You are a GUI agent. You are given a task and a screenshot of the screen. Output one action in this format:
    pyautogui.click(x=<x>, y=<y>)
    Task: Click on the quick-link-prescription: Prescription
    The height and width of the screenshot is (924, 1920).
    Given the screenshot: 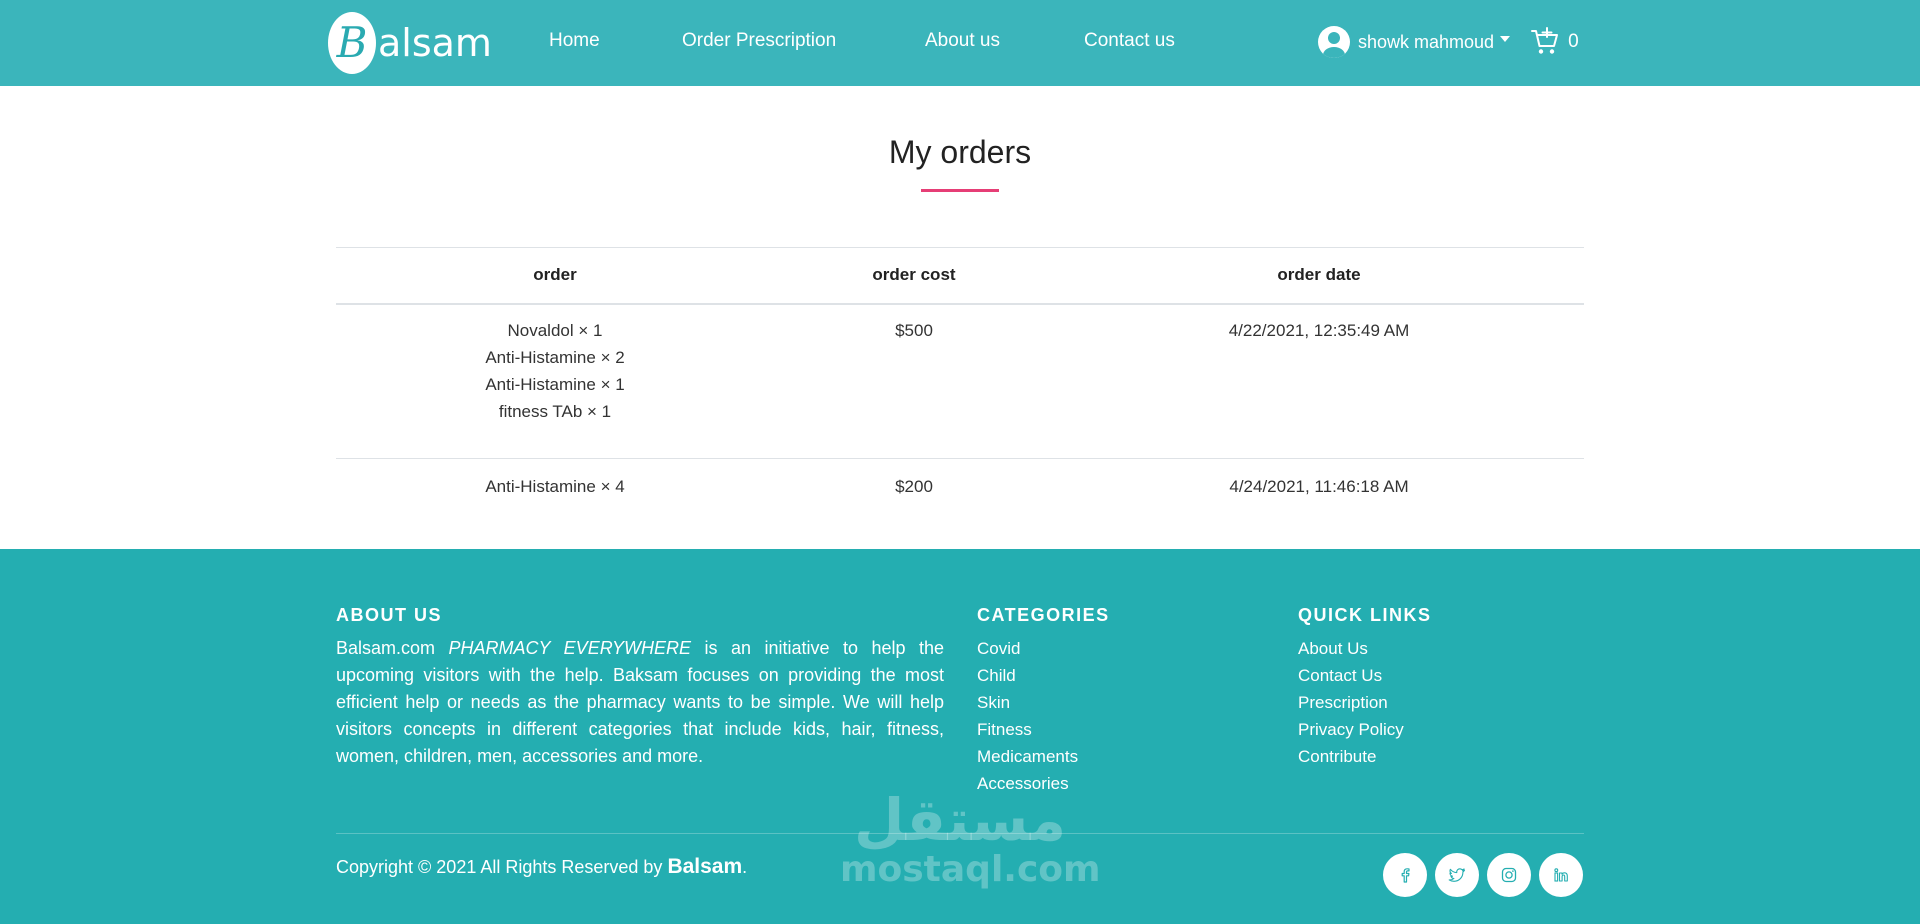 What is the action you would take?
    pyautogui.click(x=1351, y=702)
    